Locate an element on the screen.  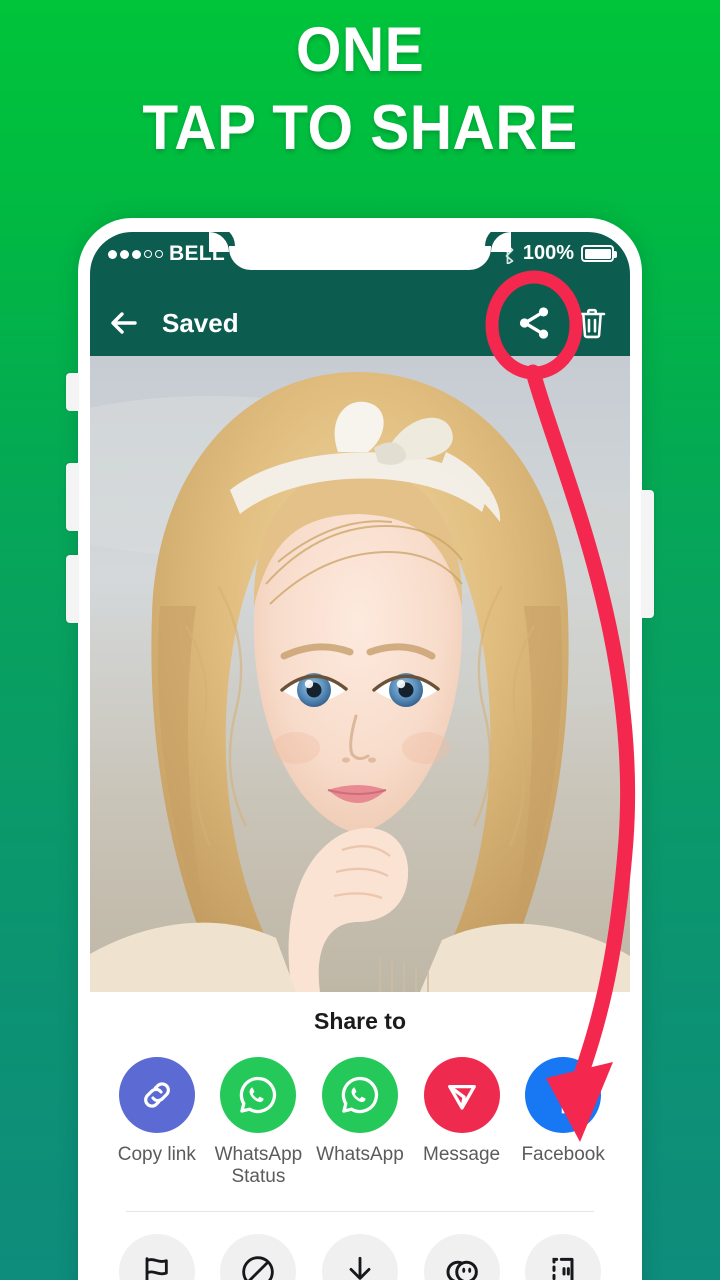
crop-button is located at coordinates (563, 1256).